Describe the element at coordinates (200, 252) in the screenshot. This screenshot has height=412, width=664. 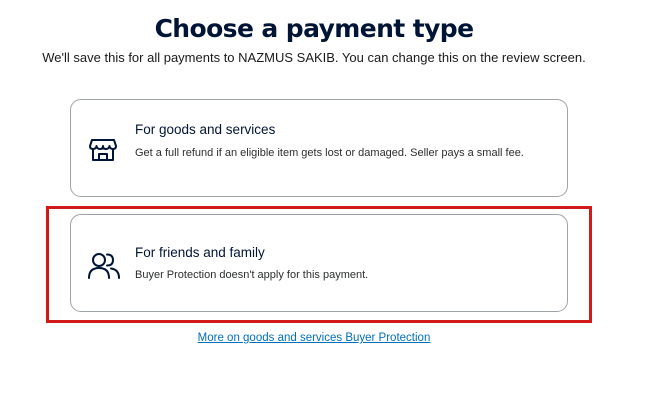
I see `friends-option-title: For friends and family` at that location.